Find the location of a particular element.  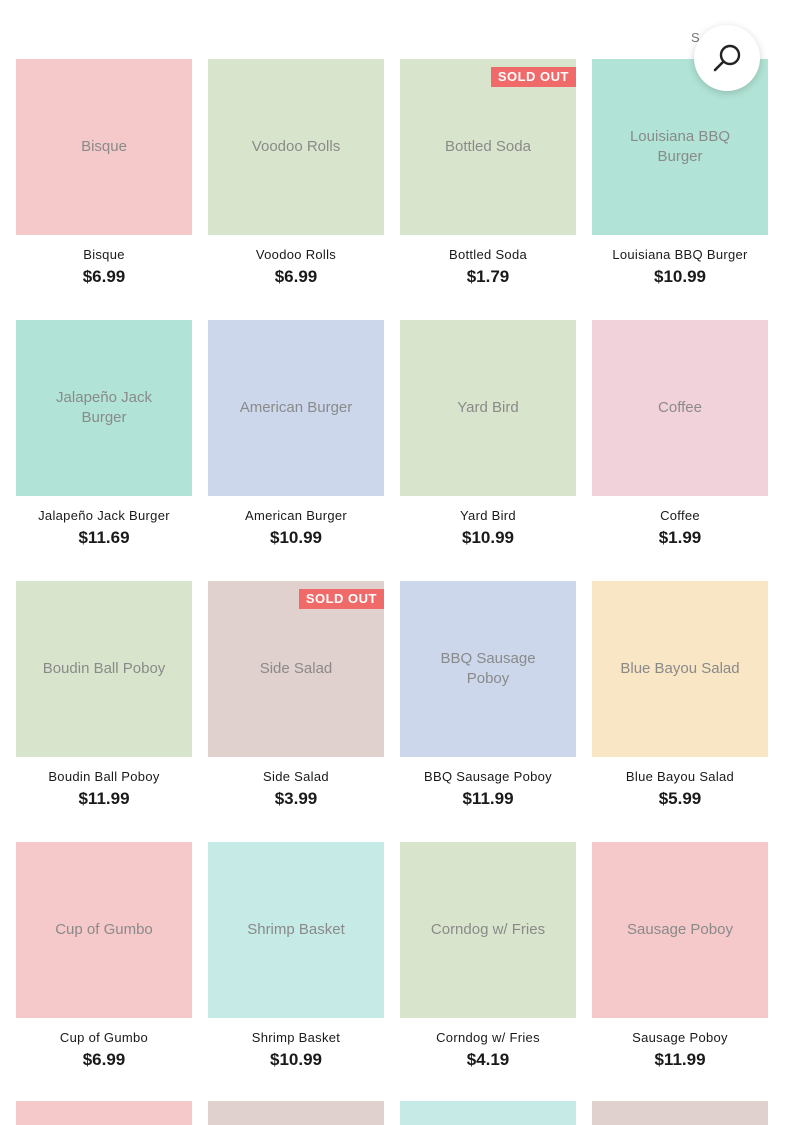

product-image: BBQ Sausage Poboy is located at coordinates (488, 669).